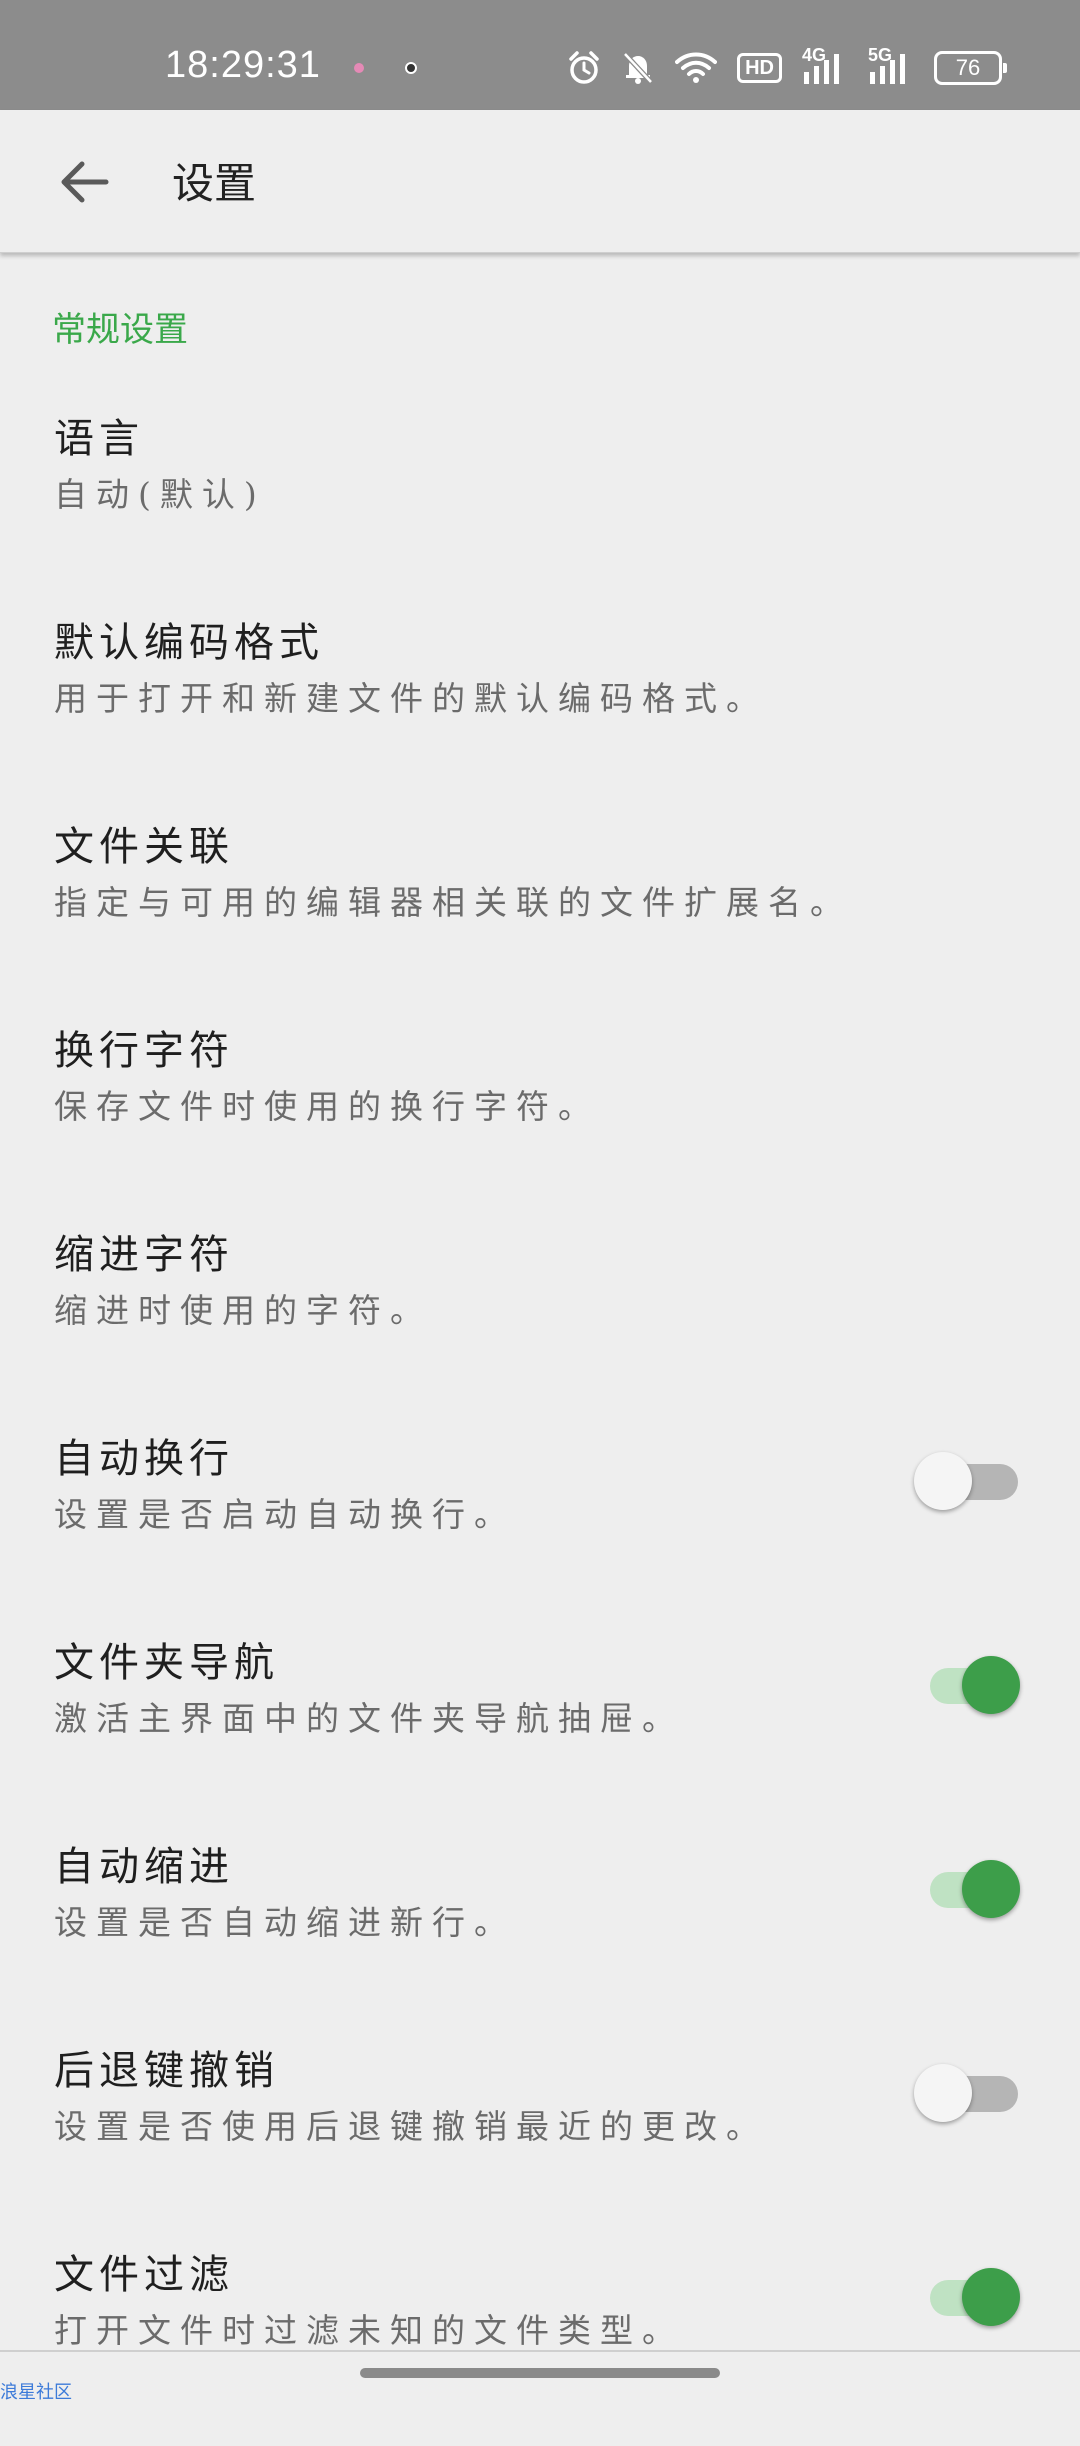 This screenshot has height=2446, width=1080. Describe the element at coordinates (243, 65) in the screenshot. I see `status-time: 18:29:31` at that location.